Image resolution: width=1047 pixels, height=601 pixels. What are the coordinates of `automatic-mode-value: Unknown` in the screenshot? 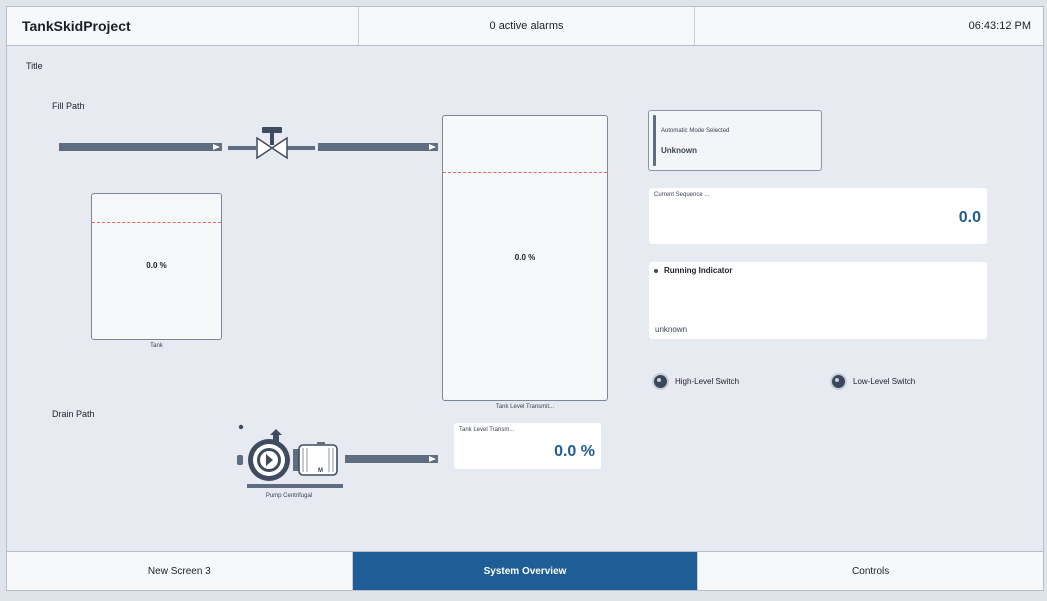 It's located at (679, 150).